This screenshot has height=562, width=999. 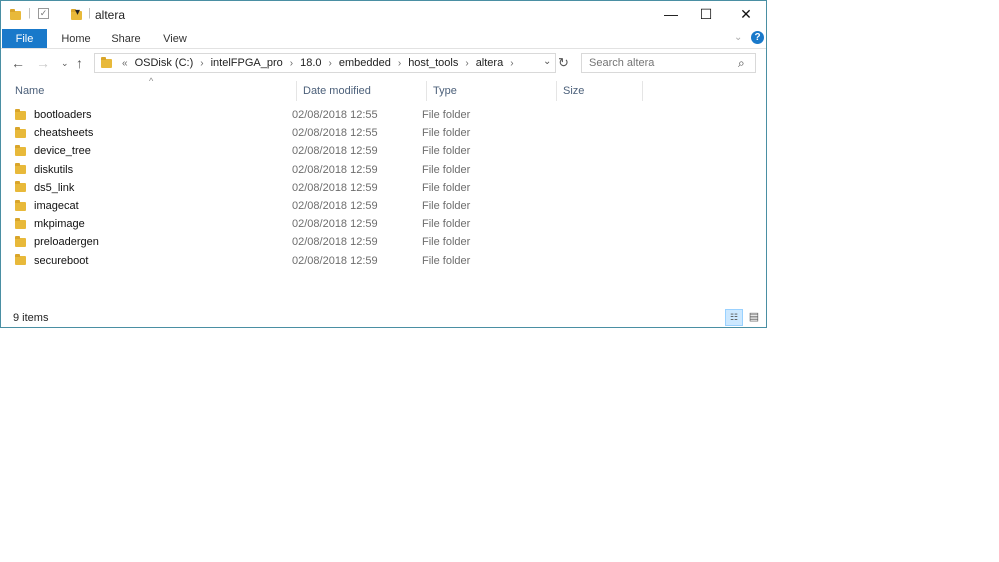 I want to click on breadcrumb-intelfpga: intelFPGA_pro, so click(x=247, y=63).